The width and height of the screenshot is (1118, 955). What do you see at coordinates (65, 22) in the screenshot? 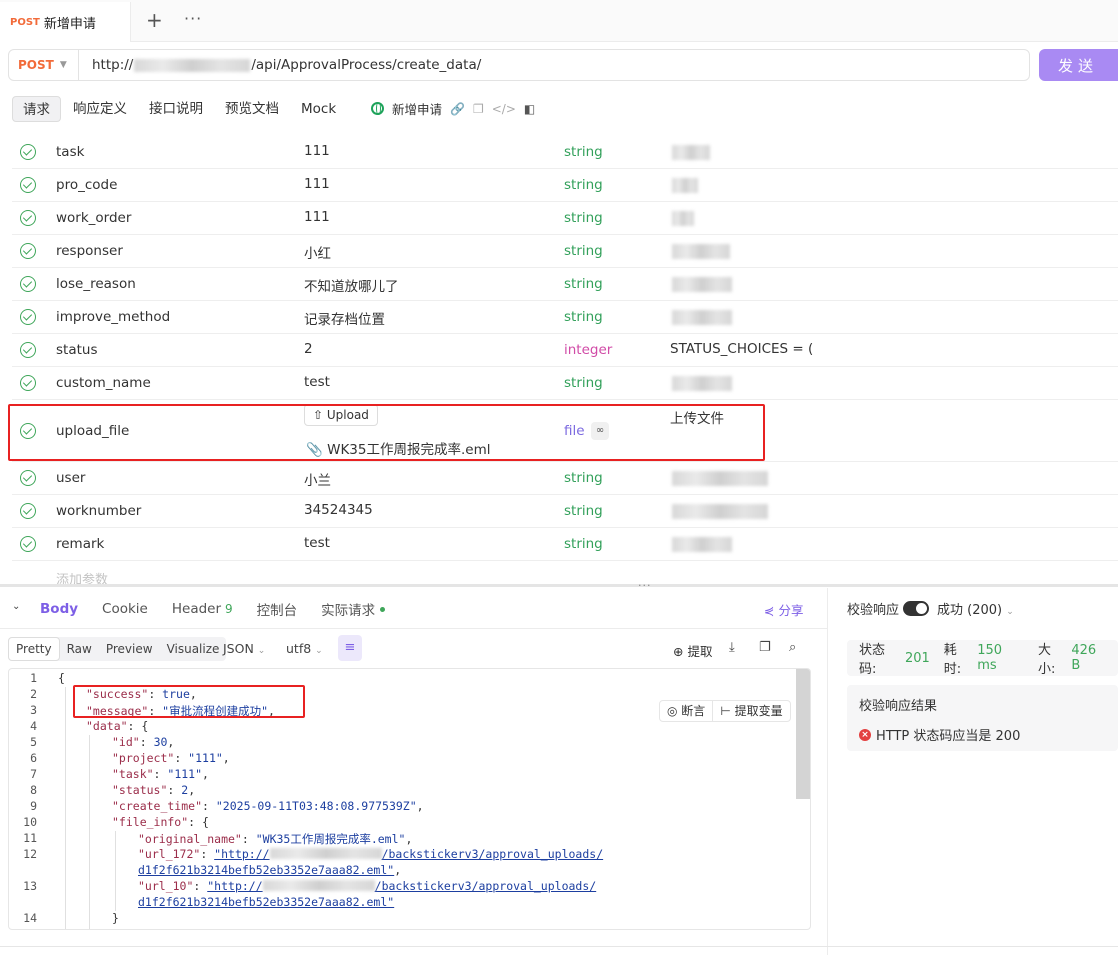
I see `request-tab: POST 新增申请` at bounding box center [65, 22].